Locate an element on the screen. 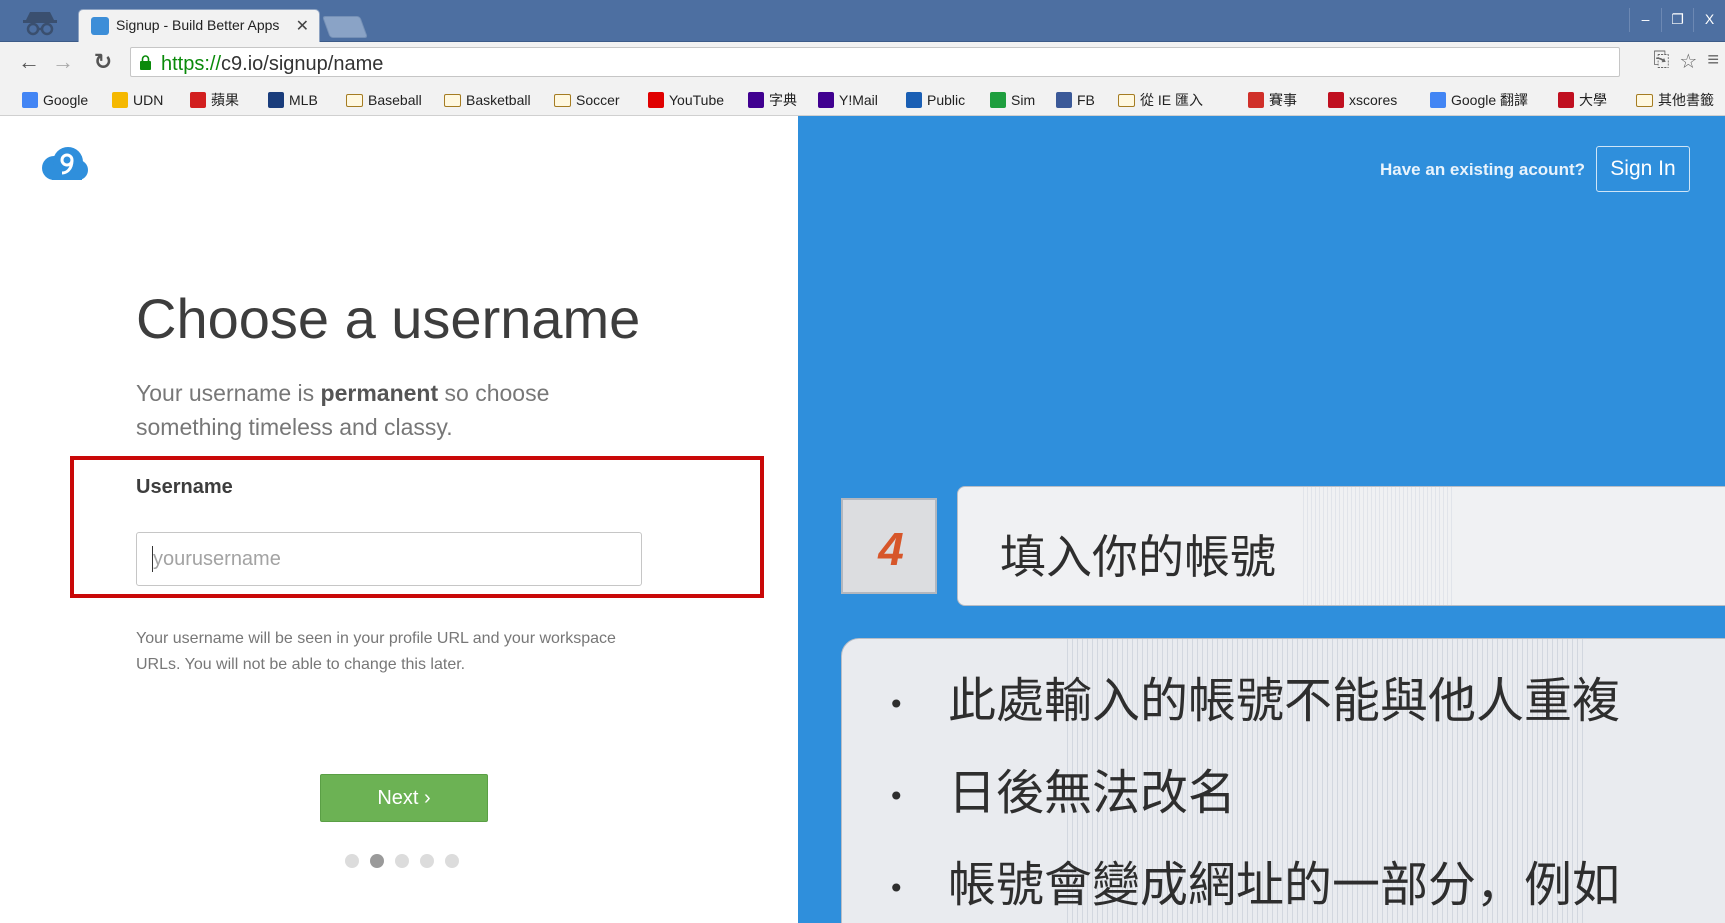  bookmark-8: YouTube is located at coordinates (686, 100).